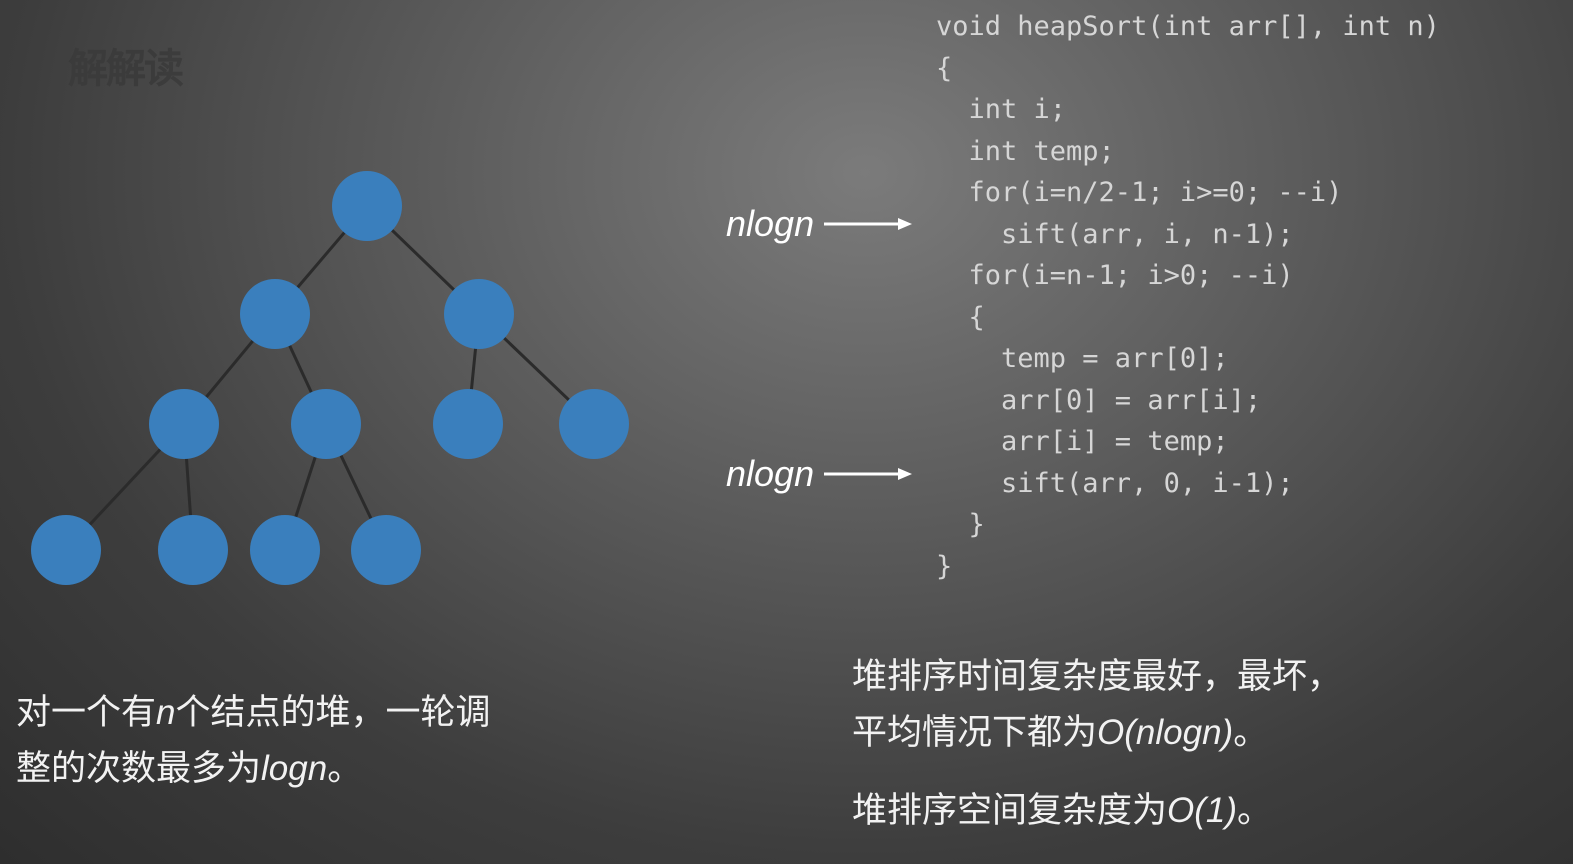  Describe the element at coordinates (819, 474) in the screenshot. I see `complexity-annotation-sort: nlogn` at that location.